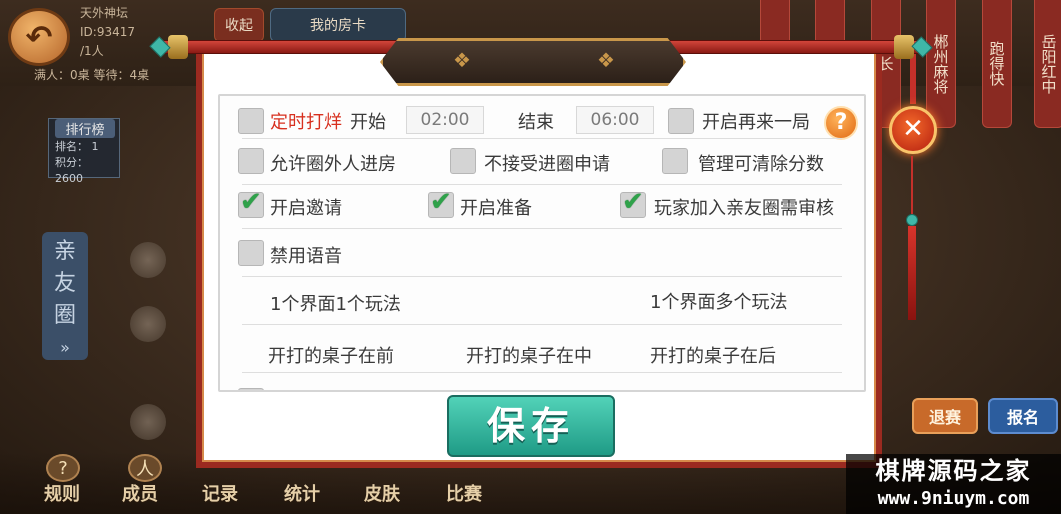 The width and height of the screenshot is (1061, 514). Describe the element at coordinates (85, 128) in the screenshot. I see `ranking-title: 排行榜` at that location.